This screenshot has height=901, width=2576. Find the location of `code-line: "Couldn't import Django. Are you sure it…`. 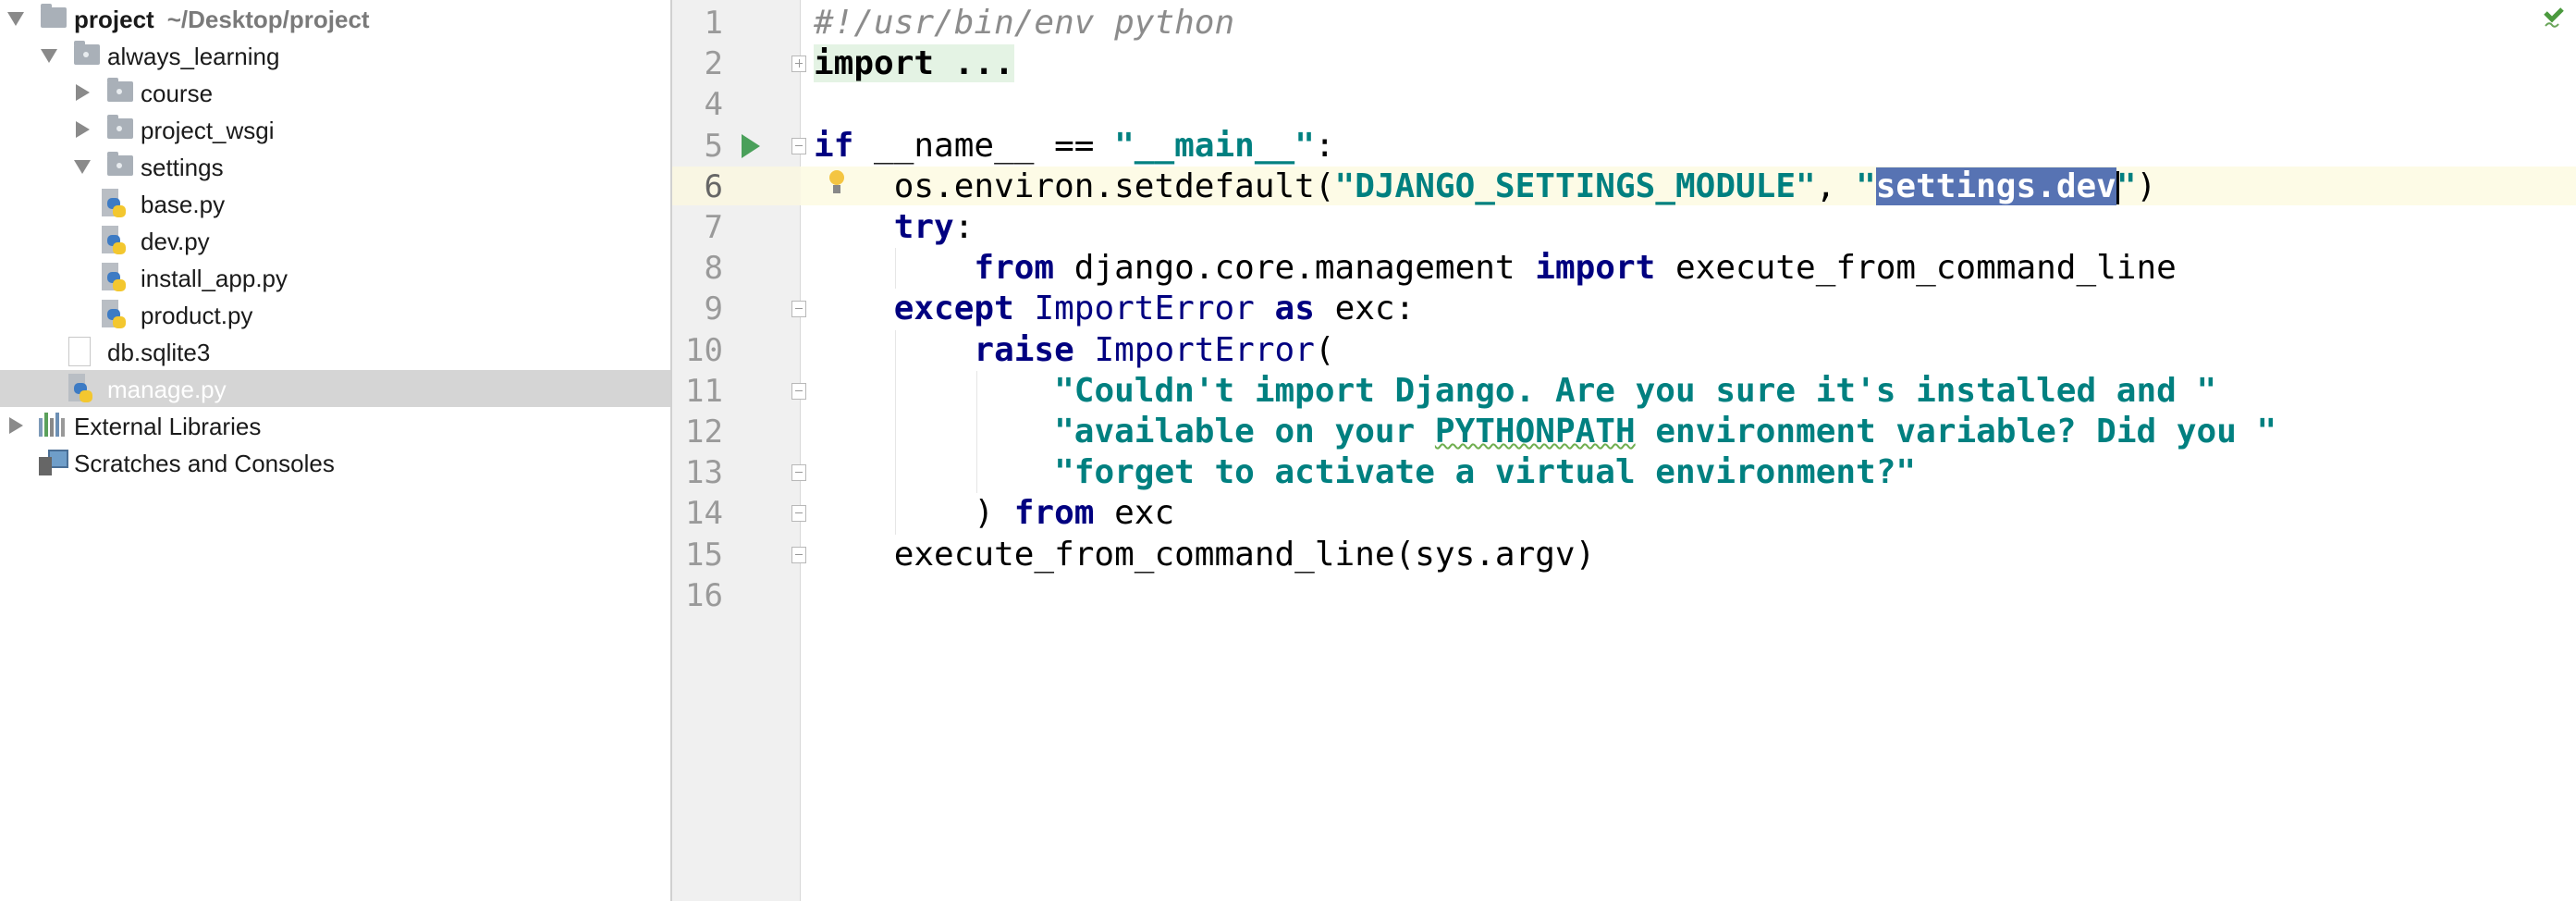

code-line: "Couldn't import Django. Are you sure it… is located at coordinates (1515, 391).